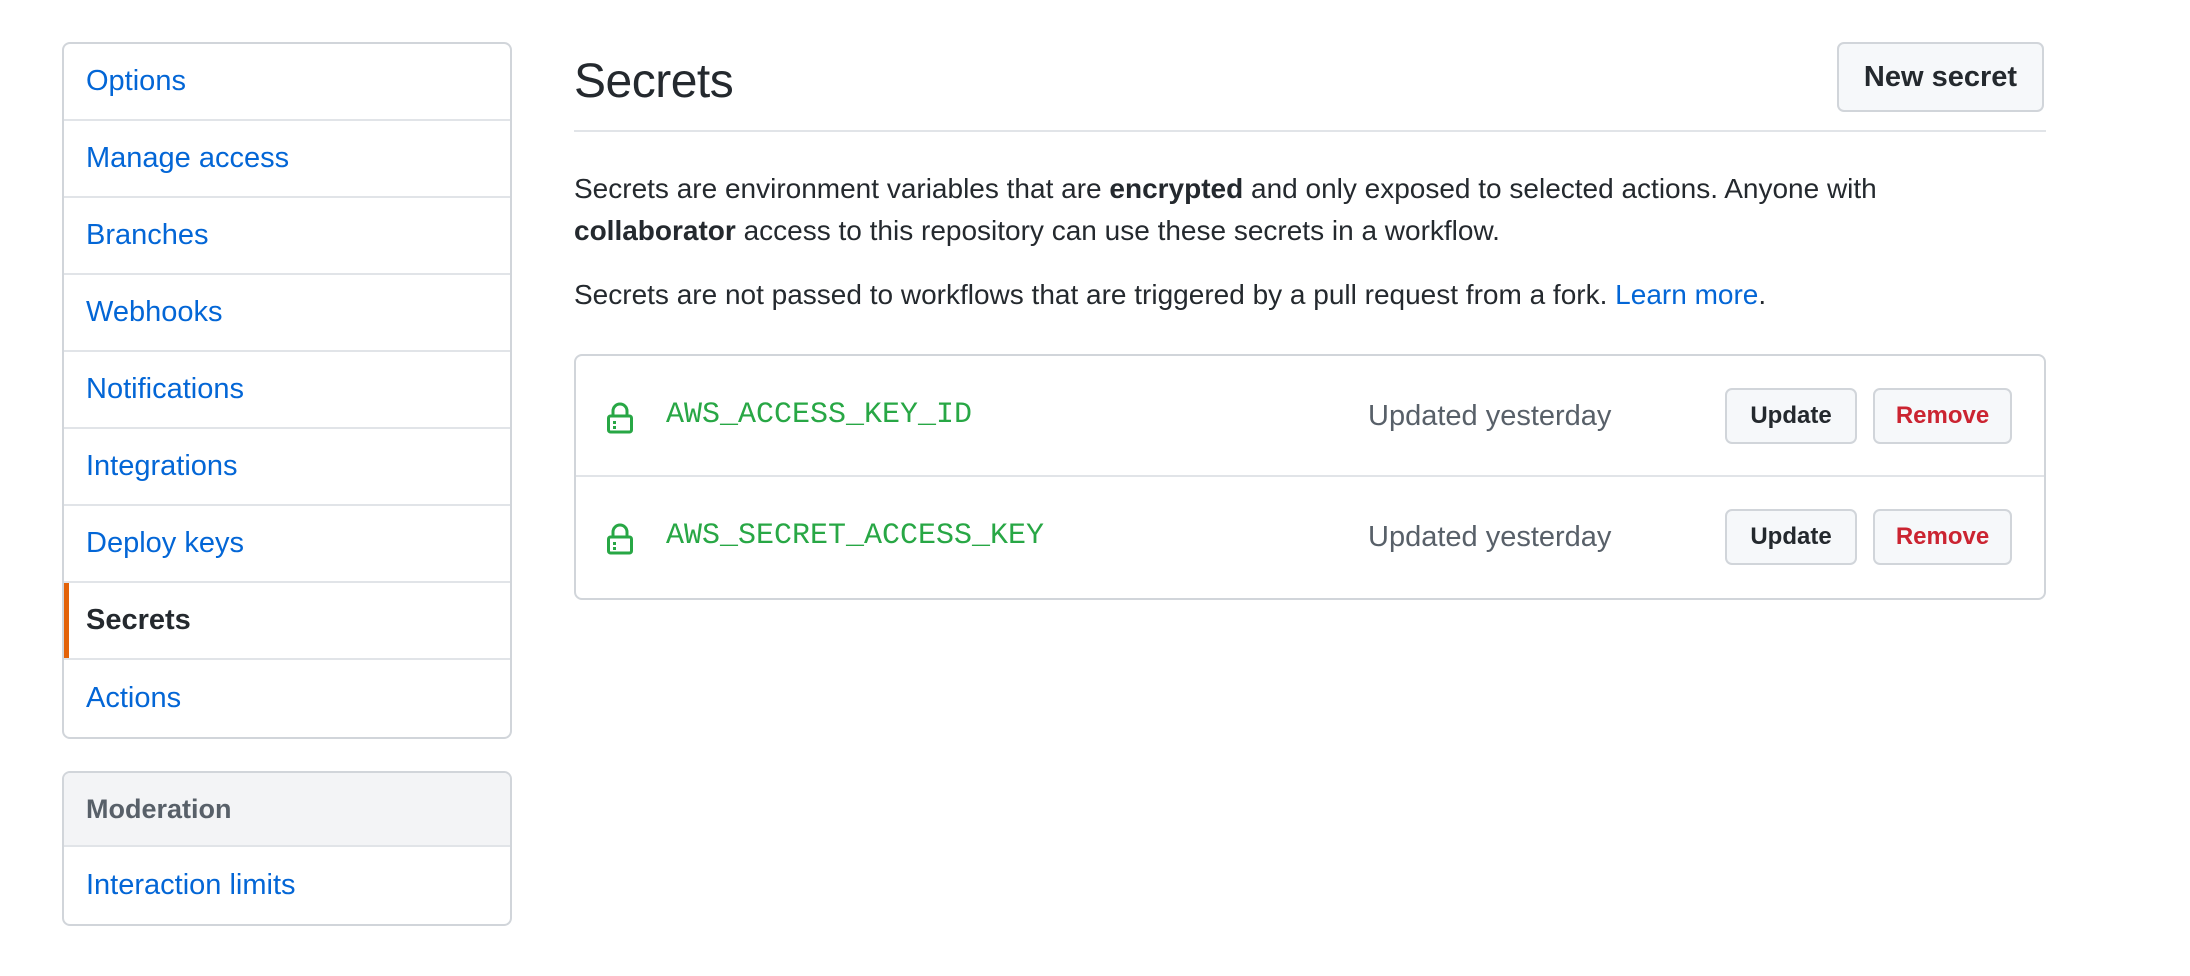 Image resolution: width=2190 pixels, height=976 pixels. I want to click on fork-note-suffix: ., so click(1762, 294).